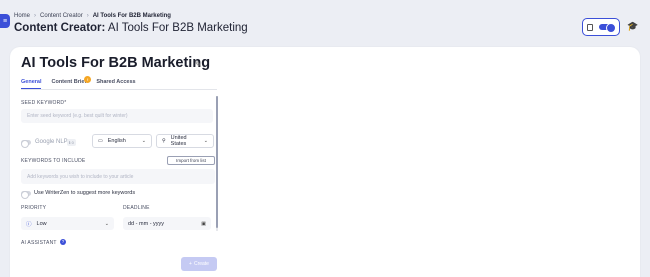 The height and width of the screenshot is (277, 650). I want to click on google-nlp-toggle, so click(26, 143).